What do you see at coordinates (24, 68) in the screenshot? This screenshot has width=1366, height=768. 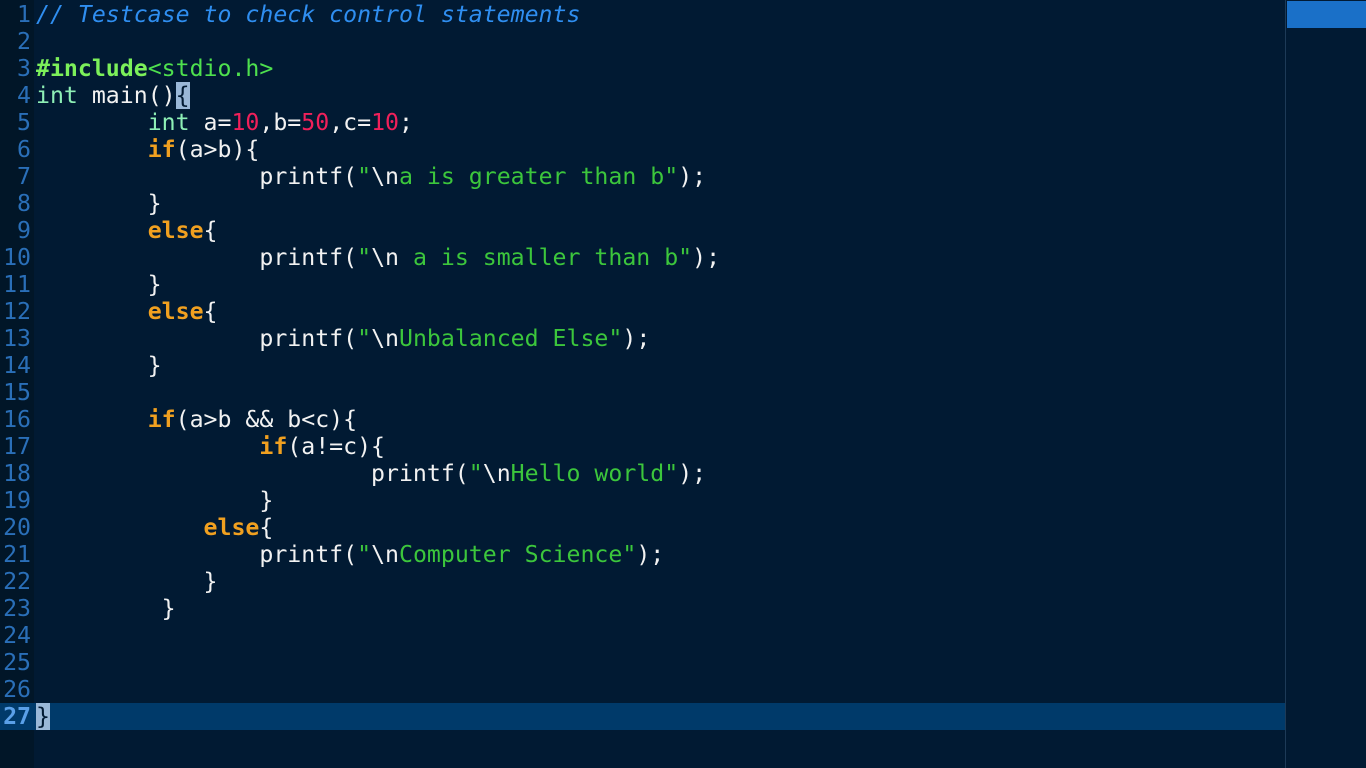 I see `line-number: 3` at bounding box center [24, 68].